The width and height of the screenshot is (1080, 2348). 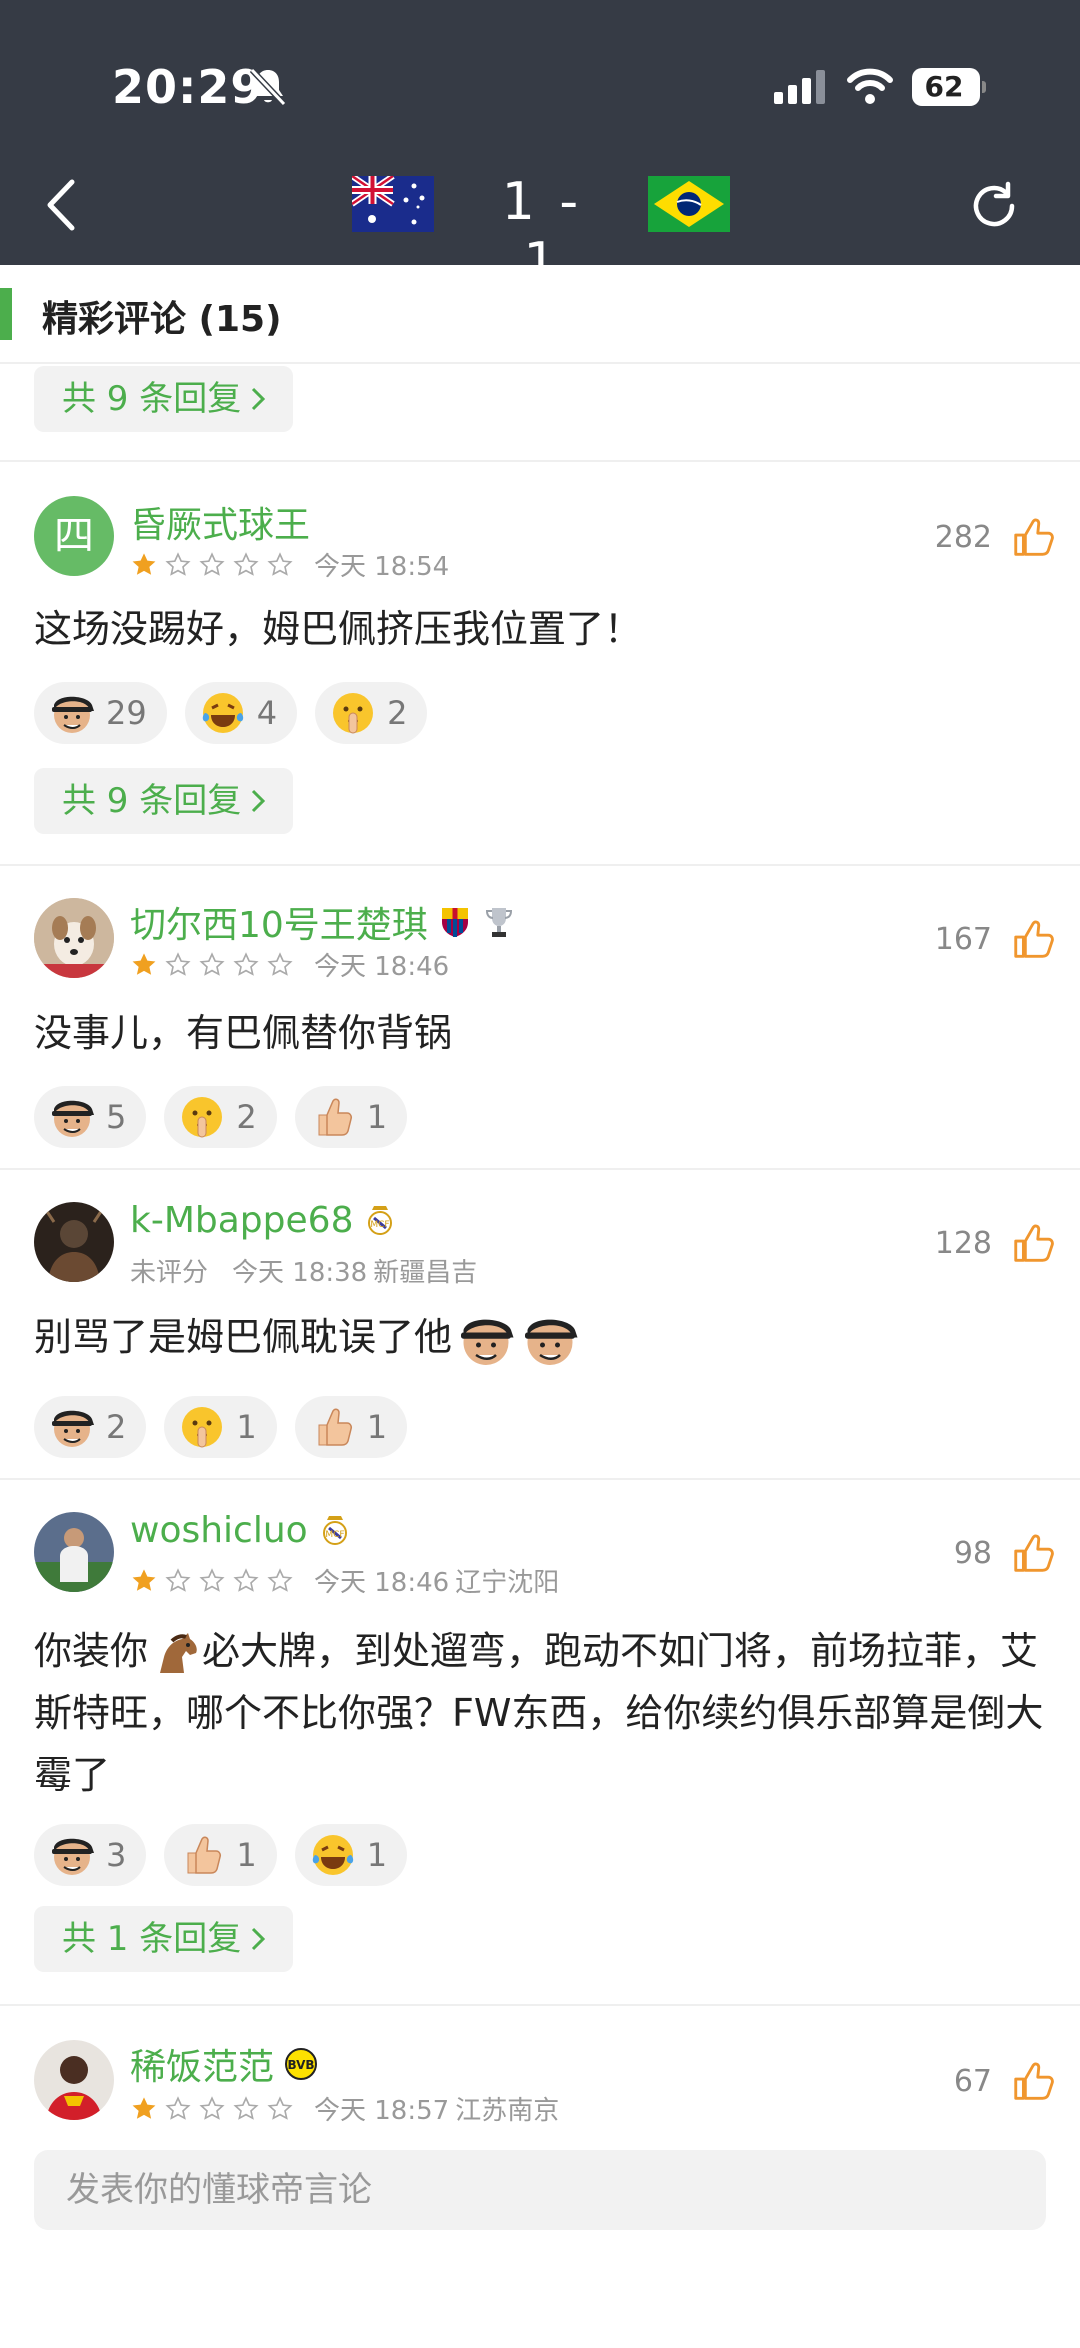 I want to click on like-button: 67, so click(x=1005, y=2081).